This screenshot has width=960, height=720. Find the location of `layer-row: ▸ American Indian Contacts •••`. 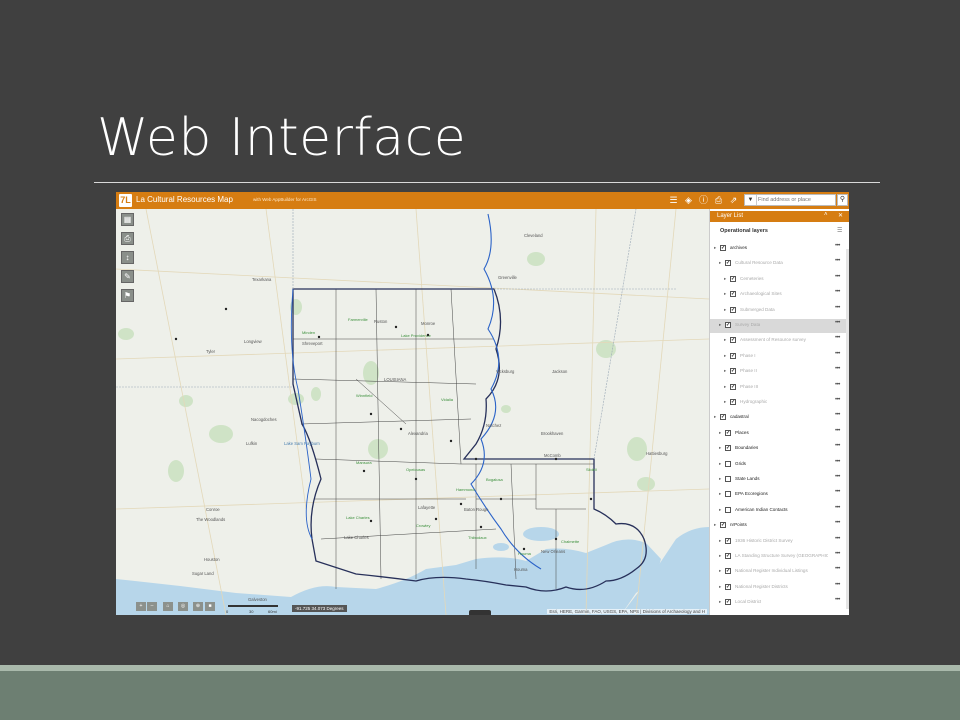

layer-row: ▸ American Indian Contacts ••• is located at coordinates (779, 511).